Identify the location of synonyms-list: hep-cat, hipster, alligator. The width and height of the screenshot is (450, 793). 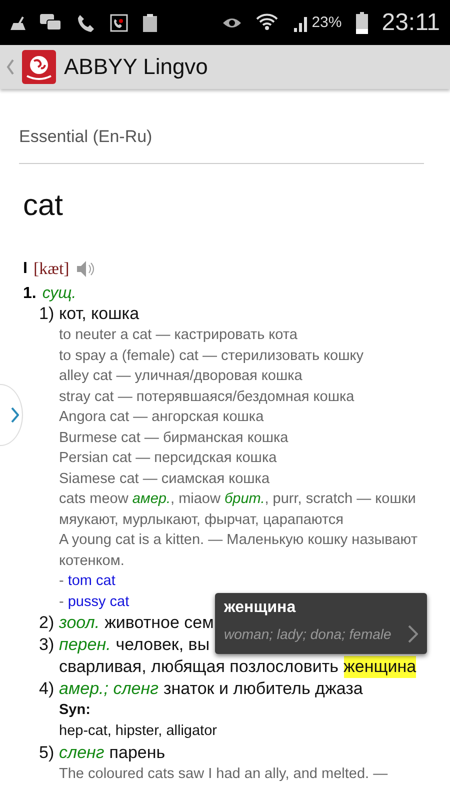
(241, 731).